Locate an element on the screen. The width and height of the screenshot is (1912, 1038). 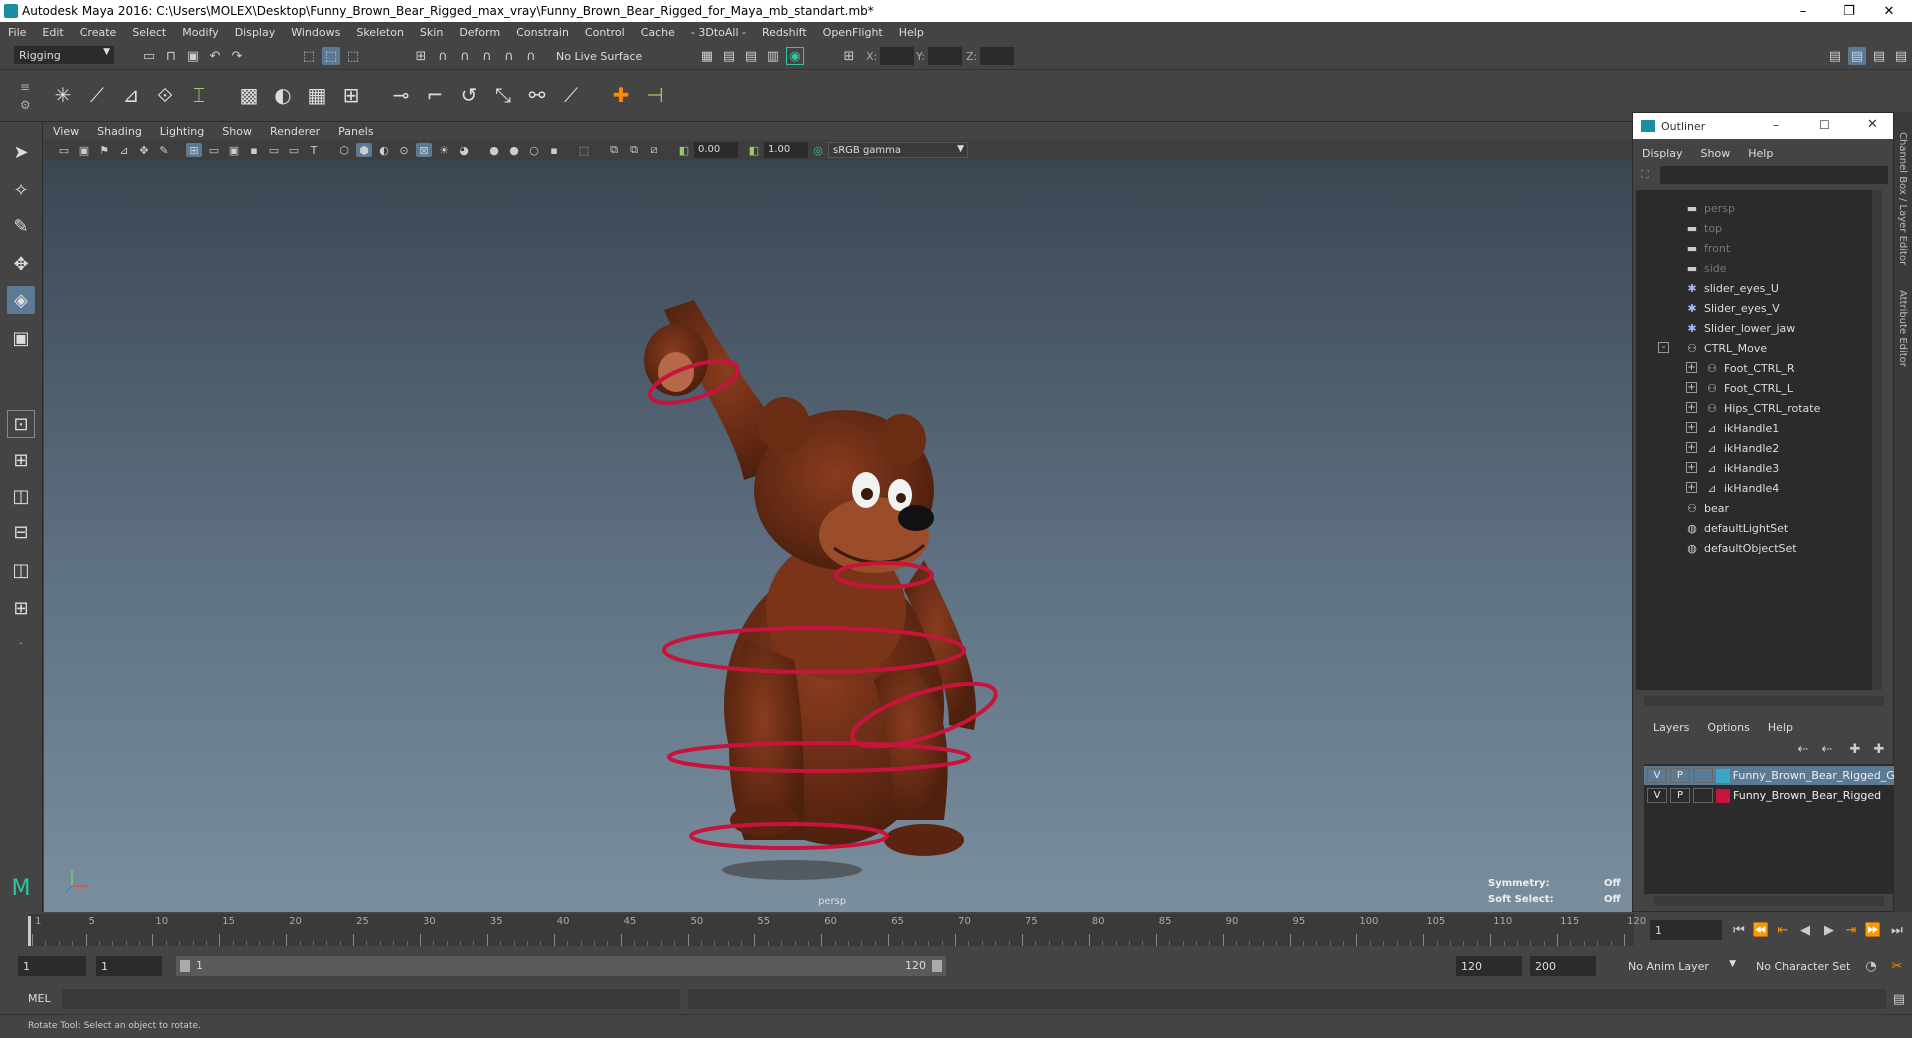
snap-point-icon: ∩ is located at coordinates (465, 56).